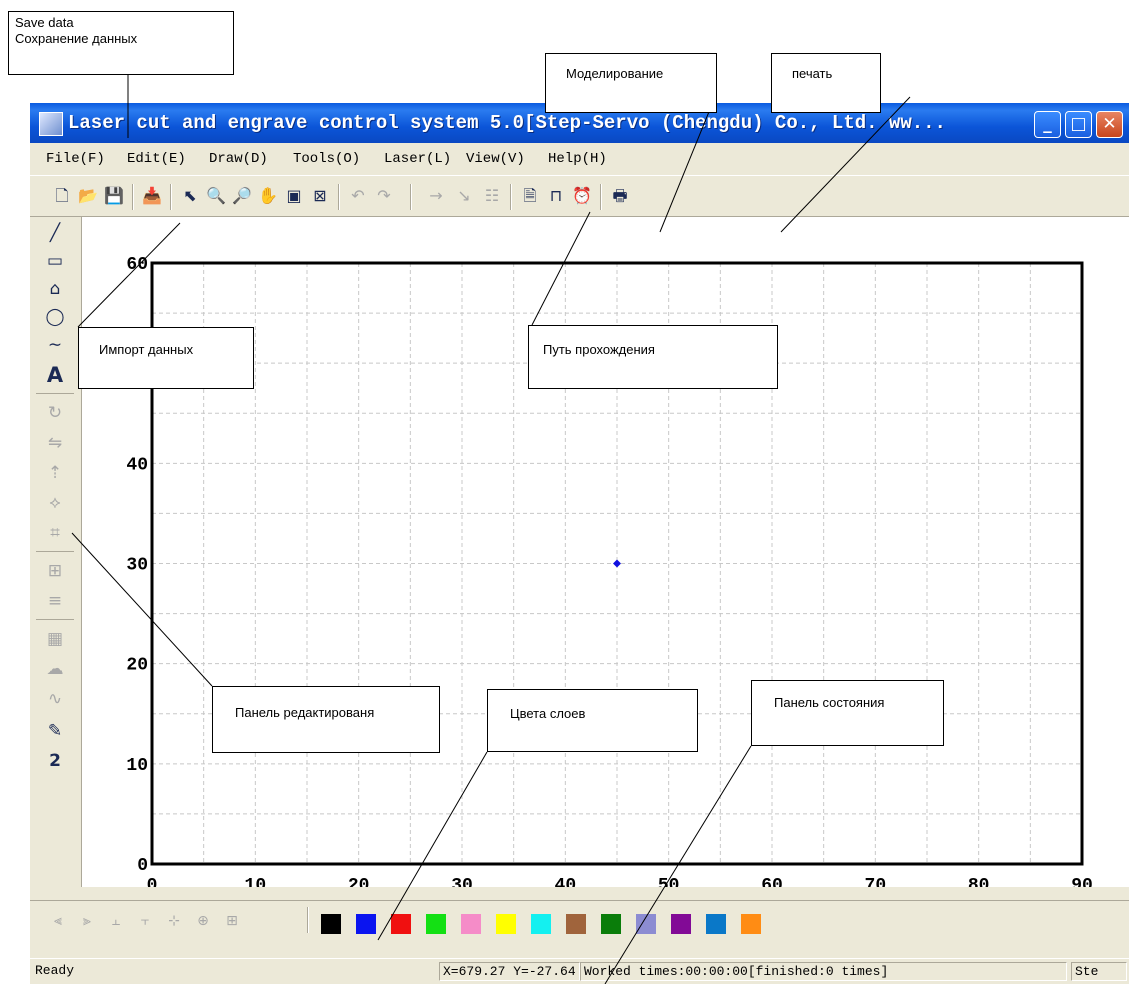 The height and width of the screenshot is (984, 1129). What do you see at coordinates (592, 720) in the screenshot?
I see `callout-layer-colors: Цвета слоев` at bounding box center [592, 720].